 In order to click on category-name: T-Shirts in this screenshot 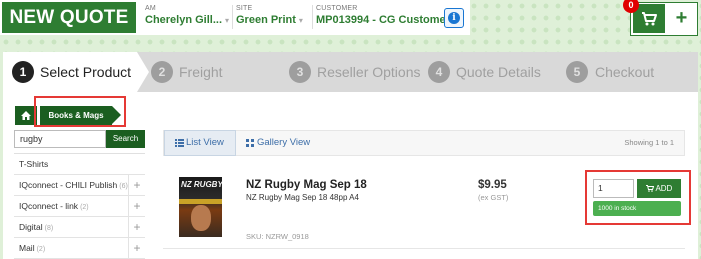, I will do `click(34, 164)`.